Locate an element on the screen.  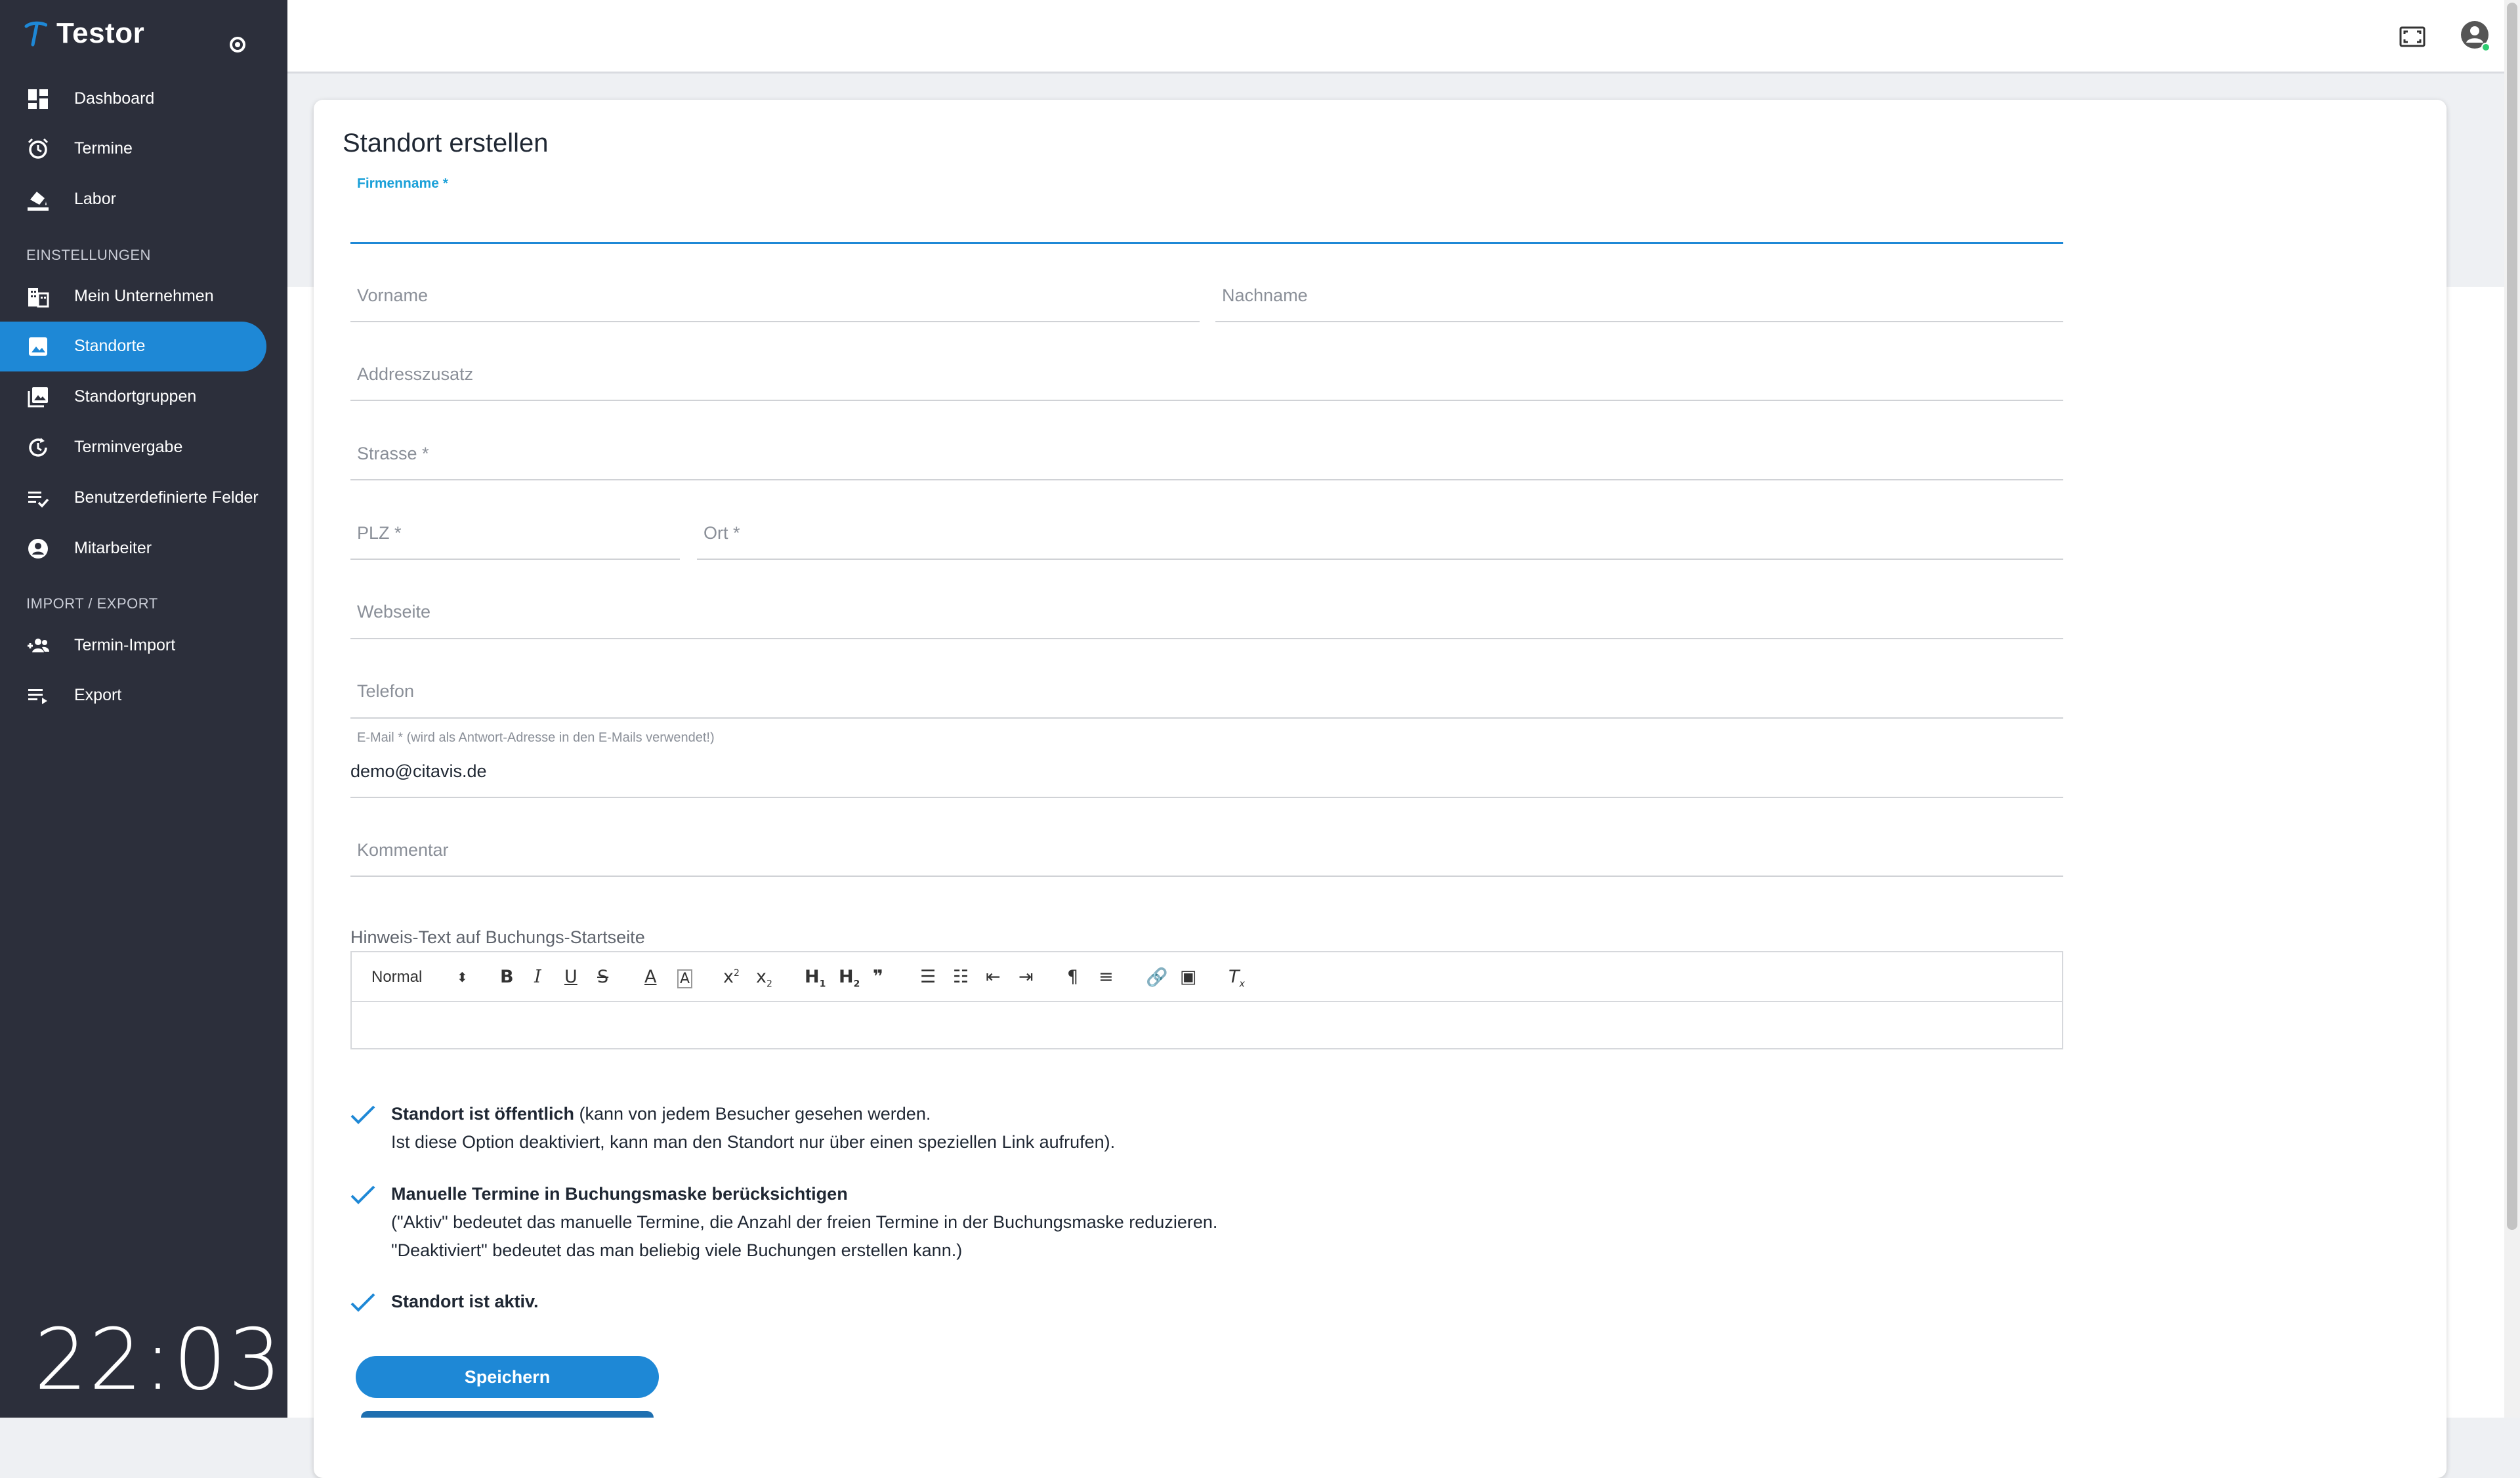
italic-icon: I is located at coordinates (537, 977).